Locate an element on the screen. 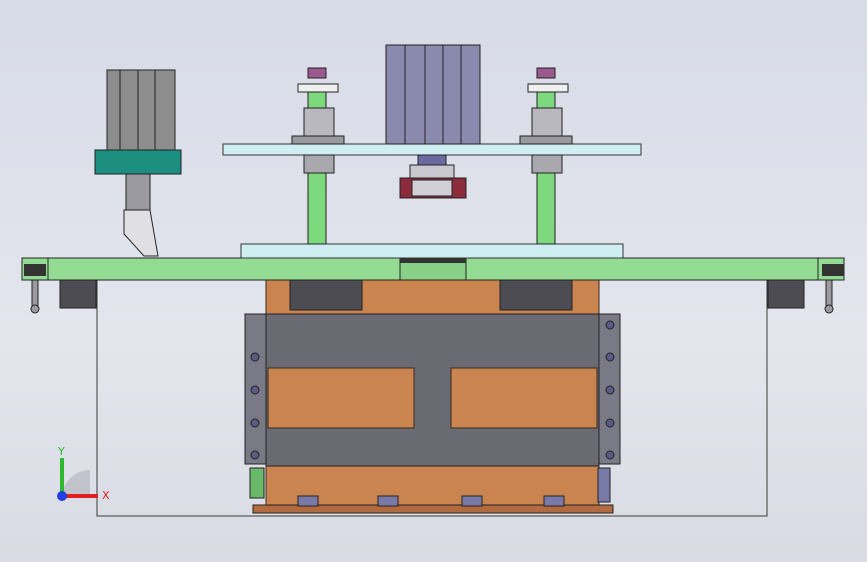 This screenshot has height=562, width=867. lower-cyan-plate is located at coordinates (432, 251).